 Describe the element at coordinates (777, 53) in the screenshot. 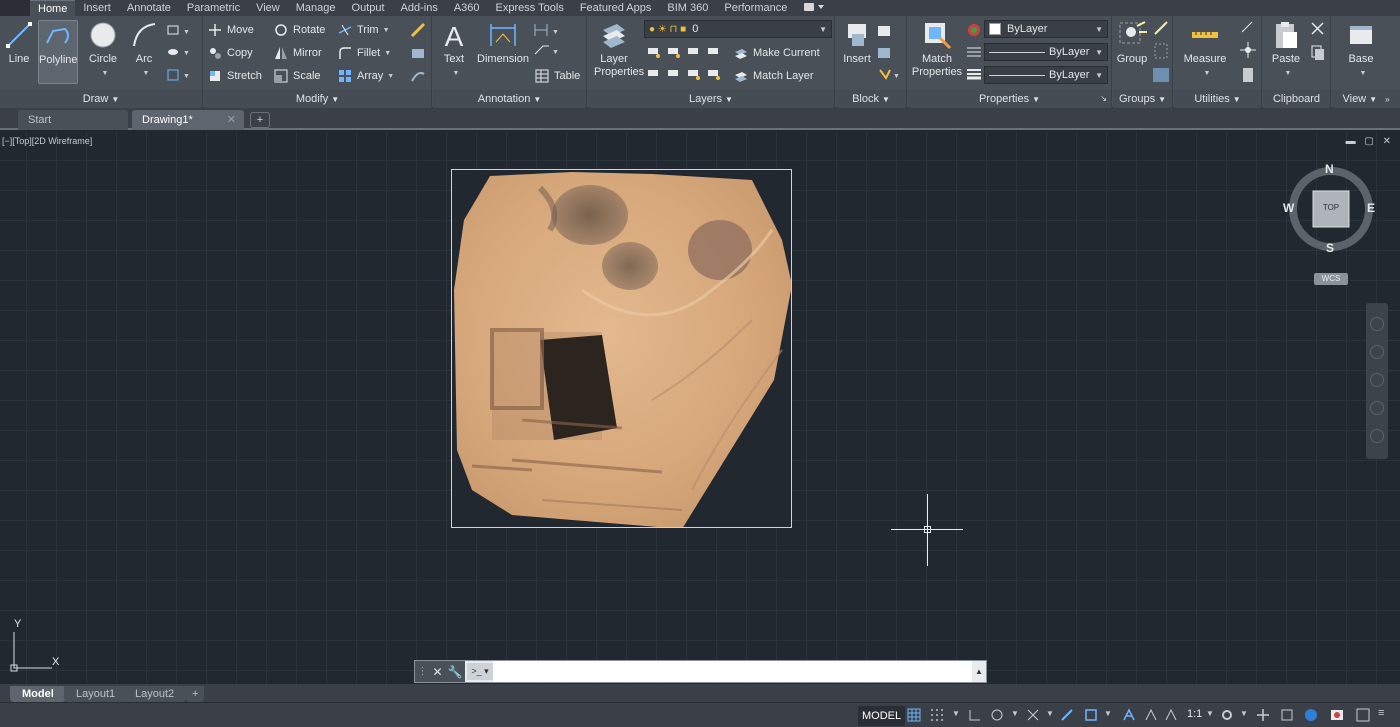

I see `make-current-button: Make Current` at that location.